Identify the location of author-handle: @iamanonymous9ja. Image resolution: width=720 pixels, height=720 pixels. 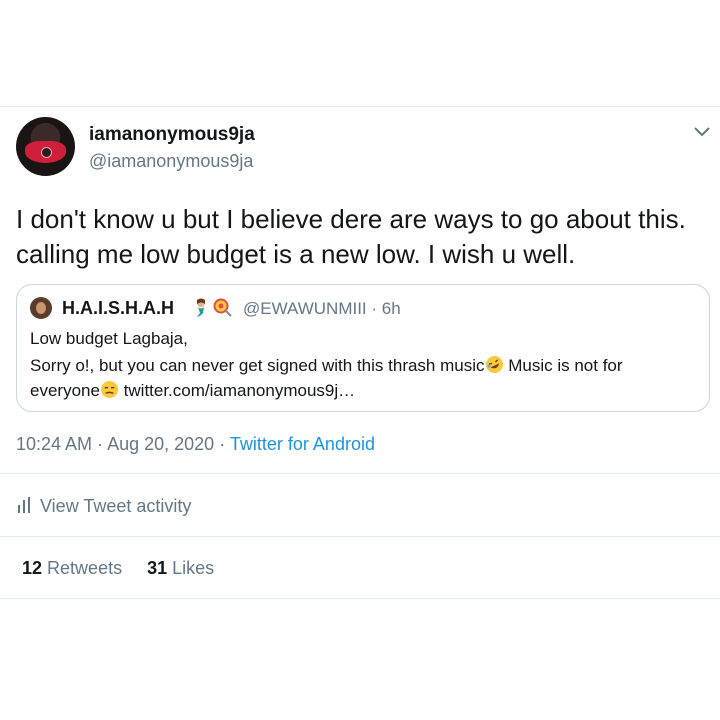
(171, 161).